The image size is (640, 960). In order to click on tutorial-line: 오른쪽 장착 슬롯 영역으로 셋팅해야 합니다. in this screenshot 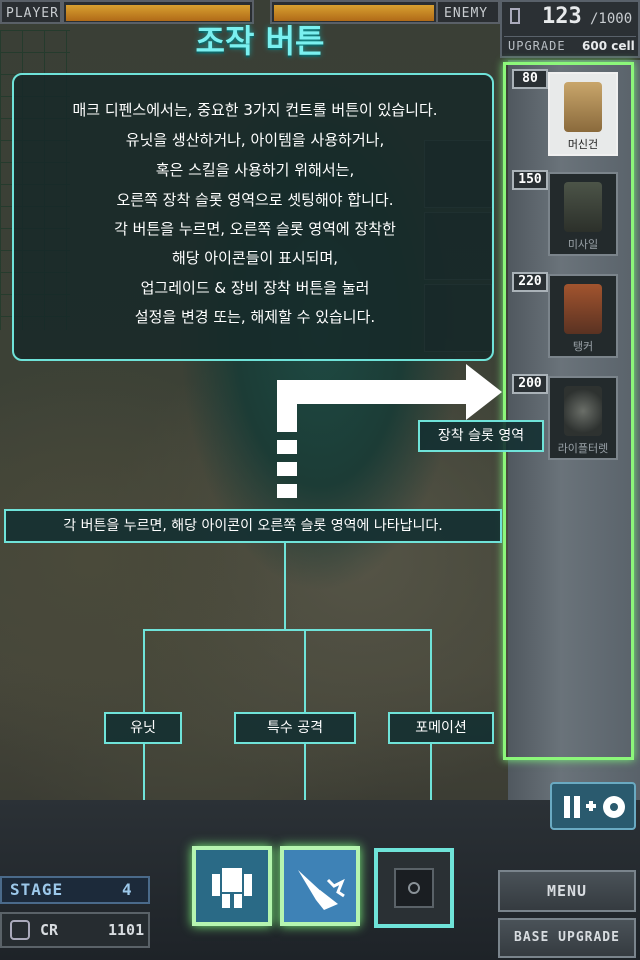, I will do `click(255, 200)`.